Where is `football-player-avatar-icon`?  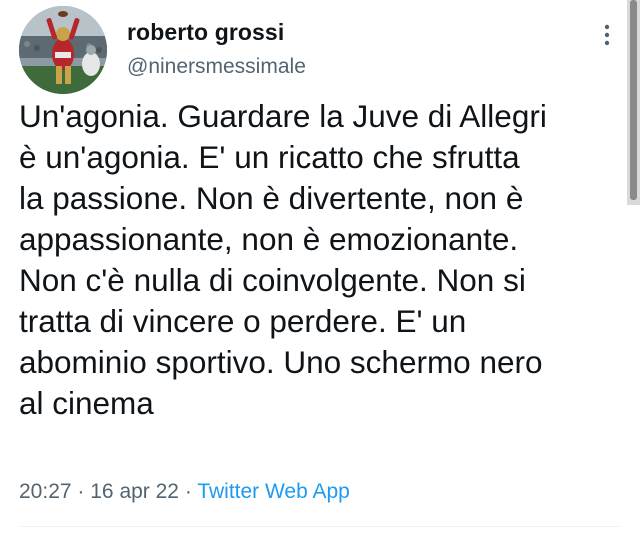
football-player-avatar-icon is located at coordinates (63, 50).